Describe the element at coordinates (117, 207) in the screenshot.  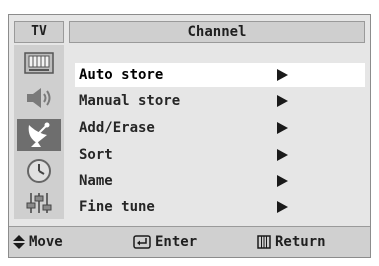
I see `menu-item-label: Fine tune` at that location.